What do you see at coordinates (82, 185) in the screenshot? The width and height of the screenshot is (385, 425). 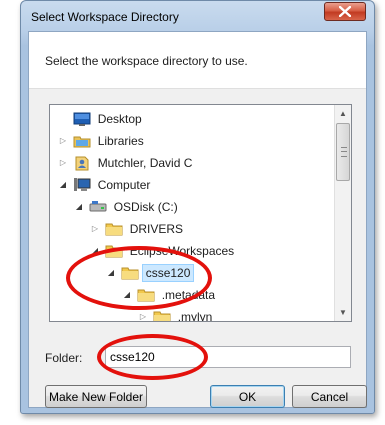 I see `computer-icon` at bounding box center [82, 185].